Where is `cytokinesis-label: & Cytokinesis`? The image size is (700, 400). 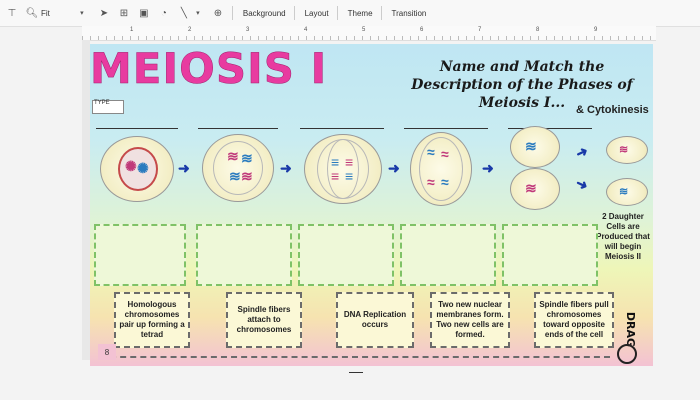 cytokinesis-label: & Cytokinesis is located at coordinates (612, 110).